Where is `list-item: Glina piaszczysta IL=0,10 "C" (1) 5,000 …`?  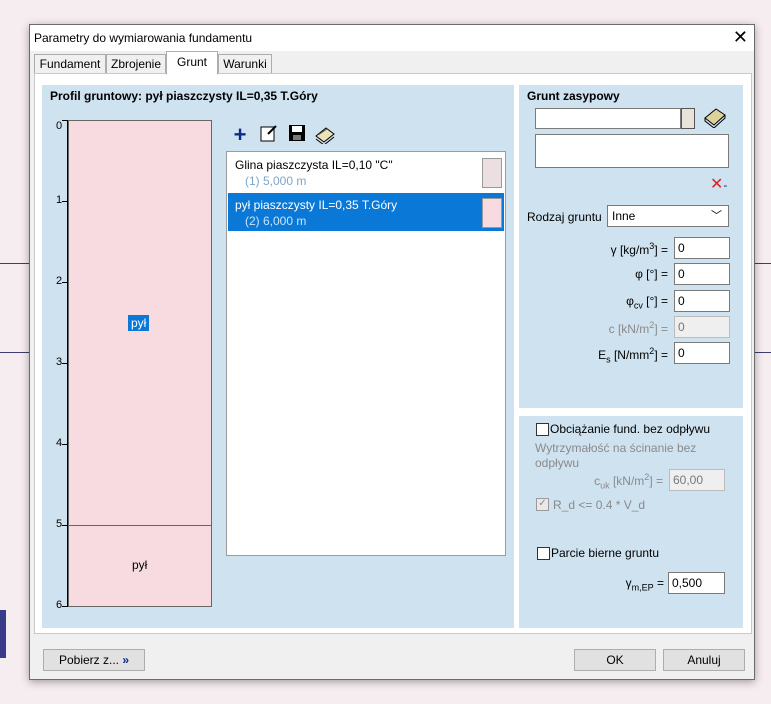 list-item: Glina piaszczysta IL=0,10 "C" (1) 5,000 … is located at coordinates (366, 172).